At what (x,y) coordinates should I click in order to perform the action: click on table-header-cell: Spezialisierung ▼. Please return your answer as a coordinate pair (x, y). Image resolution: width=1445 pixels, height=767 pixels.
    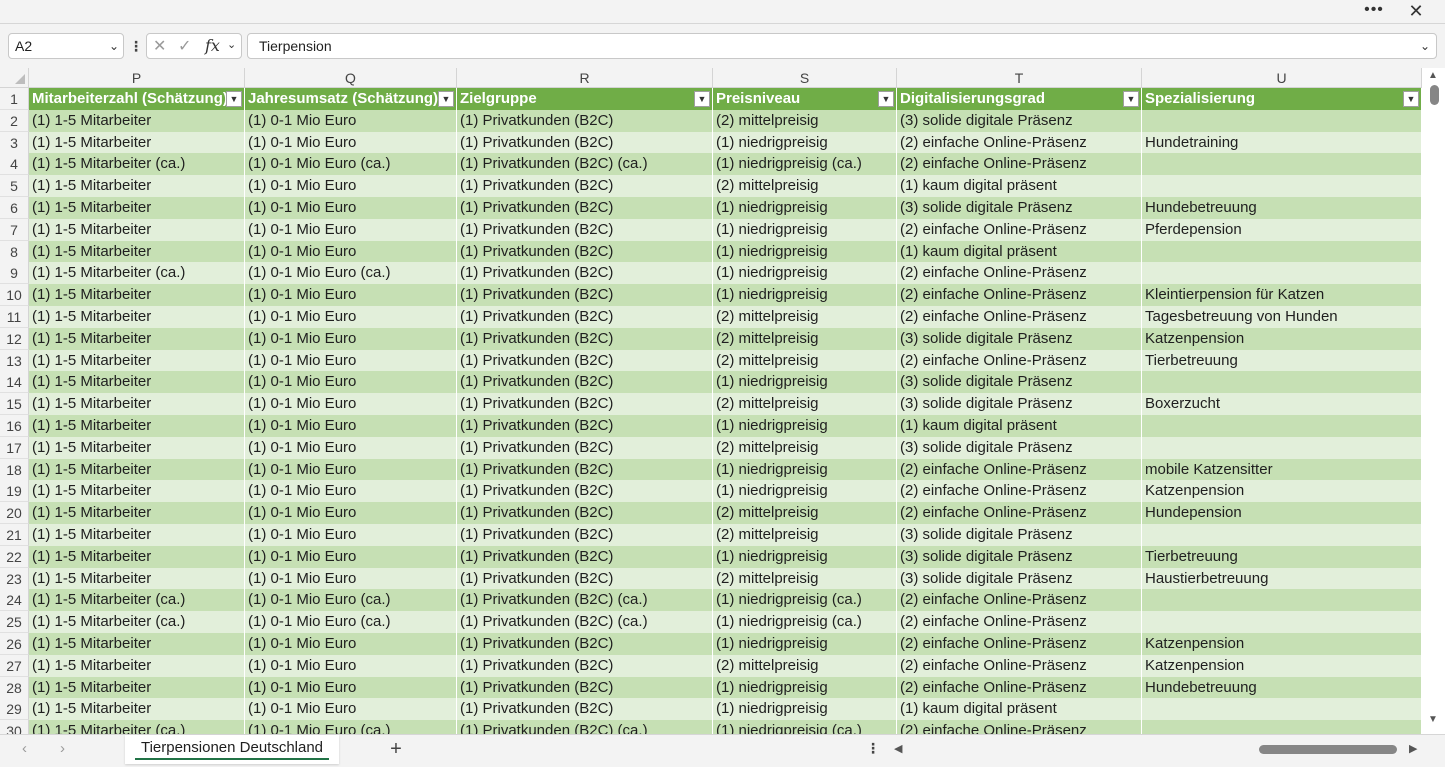
    Looking at the image, I should click on (1282, 99).